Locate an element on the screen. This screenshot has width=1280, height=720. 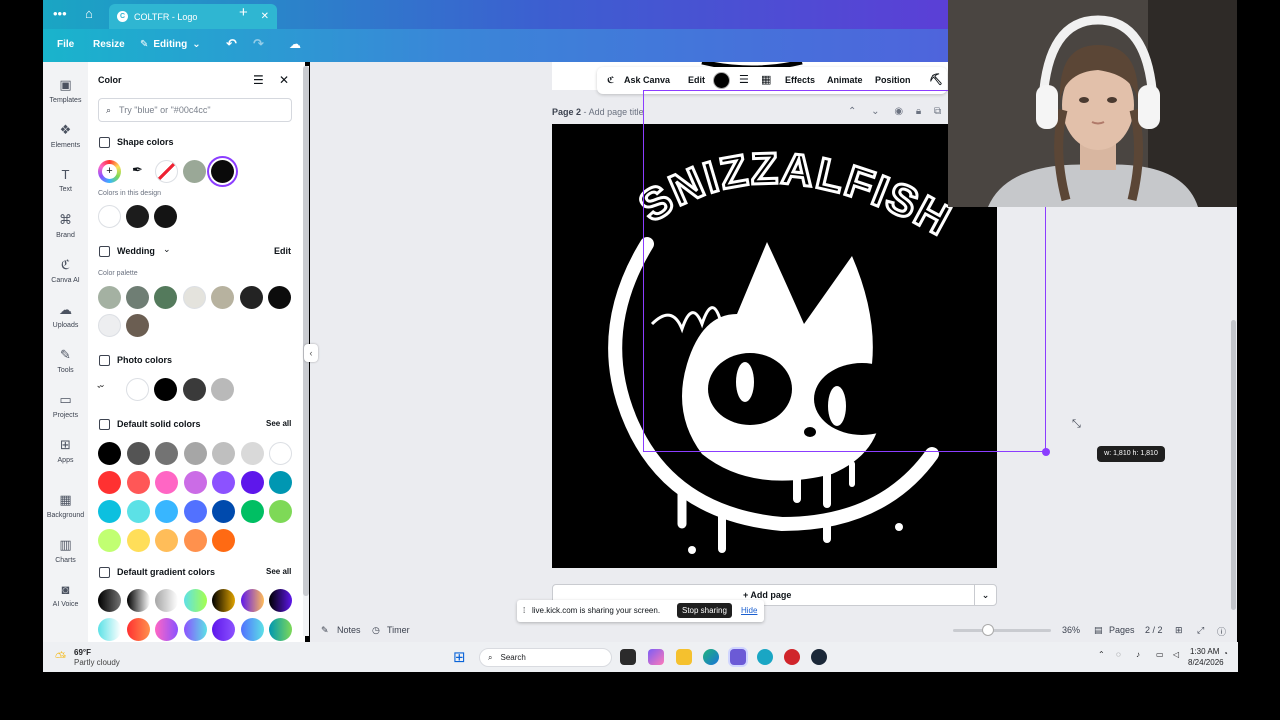
edge-browser-icon is located at coordinates (711, 657).